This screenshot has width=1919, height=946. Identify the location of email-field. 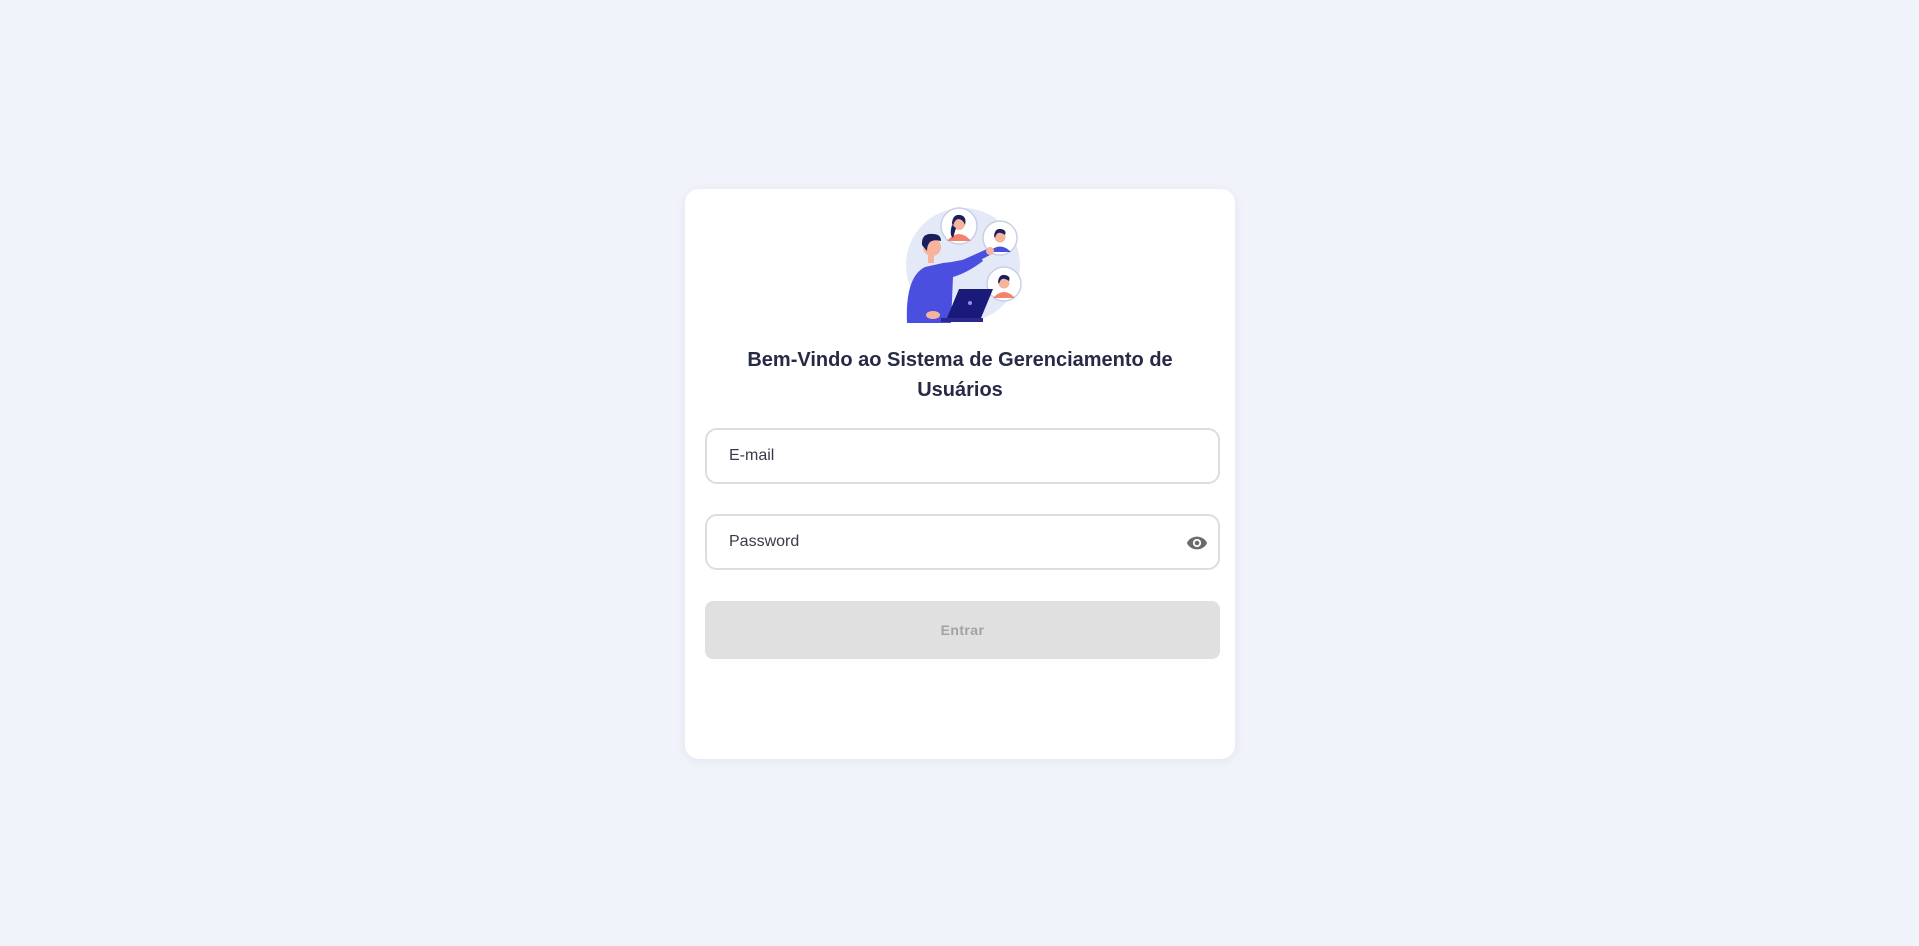
(962, 456).